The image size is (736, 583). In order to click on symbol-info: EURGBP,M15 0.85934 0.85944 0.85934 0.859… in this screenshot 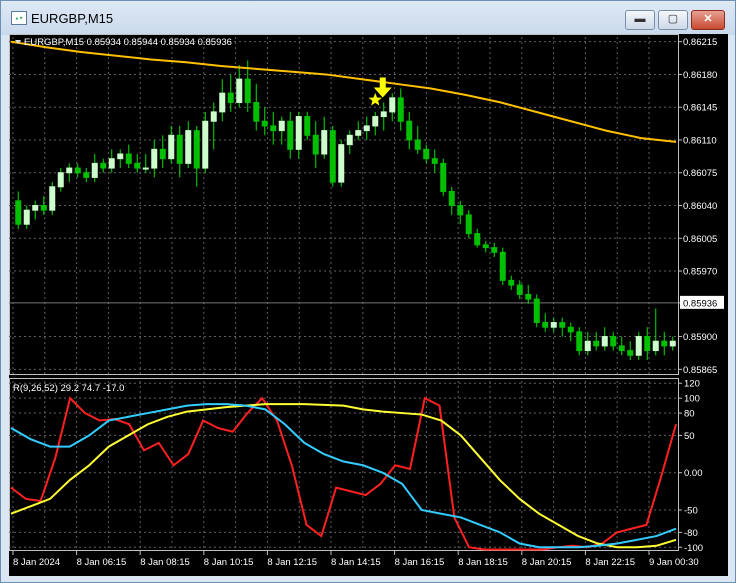, I will do `click(128, 42)`.